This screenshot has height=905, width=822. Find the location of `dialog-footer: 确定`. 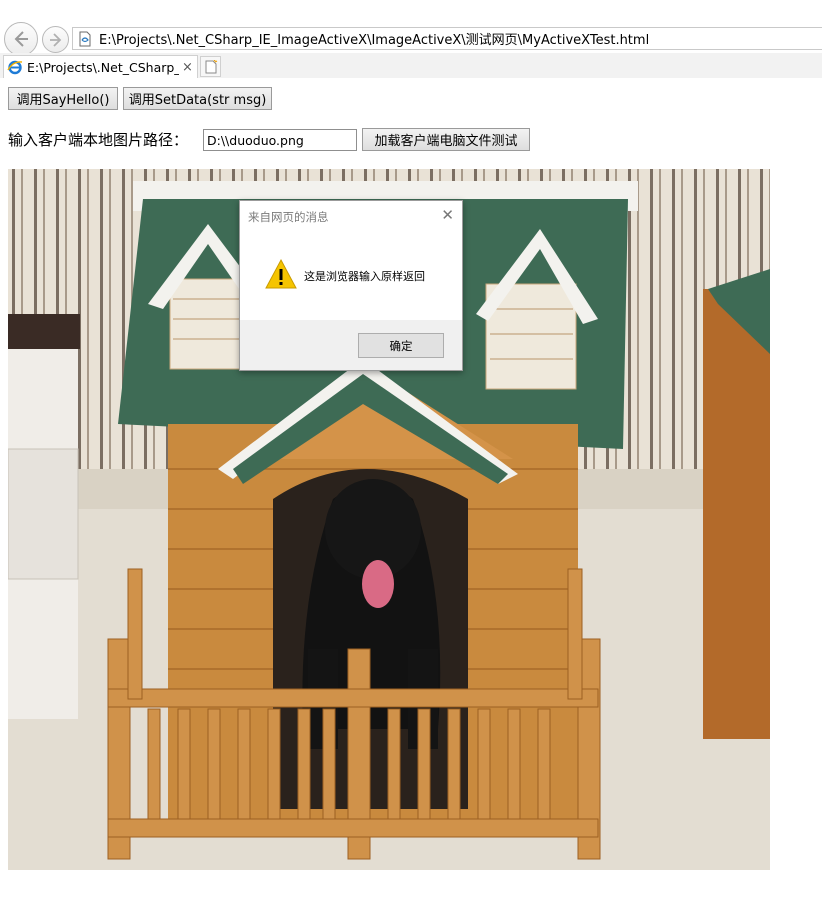

dialog-footer: 确定 is located at coordinates (351, 345).